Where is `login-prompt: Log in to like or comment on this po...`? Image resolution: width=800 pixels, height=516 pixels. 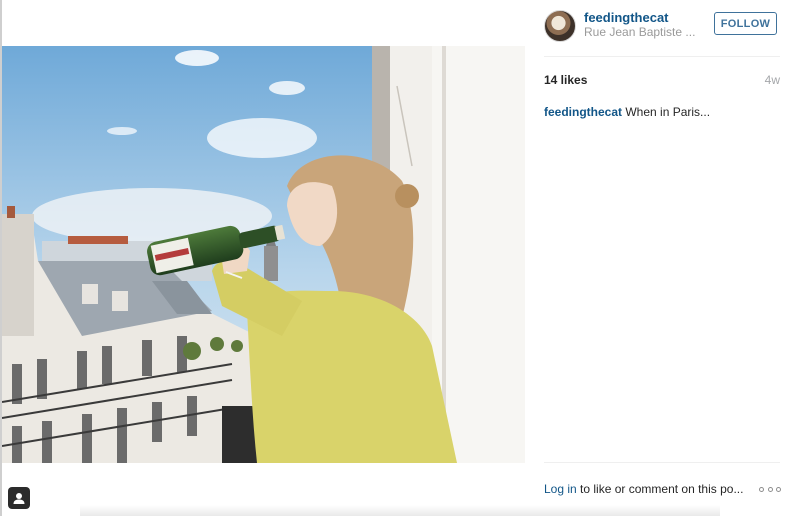
login-prompt: Log in to like or comment on this po... is located at coordinates (649, 489).